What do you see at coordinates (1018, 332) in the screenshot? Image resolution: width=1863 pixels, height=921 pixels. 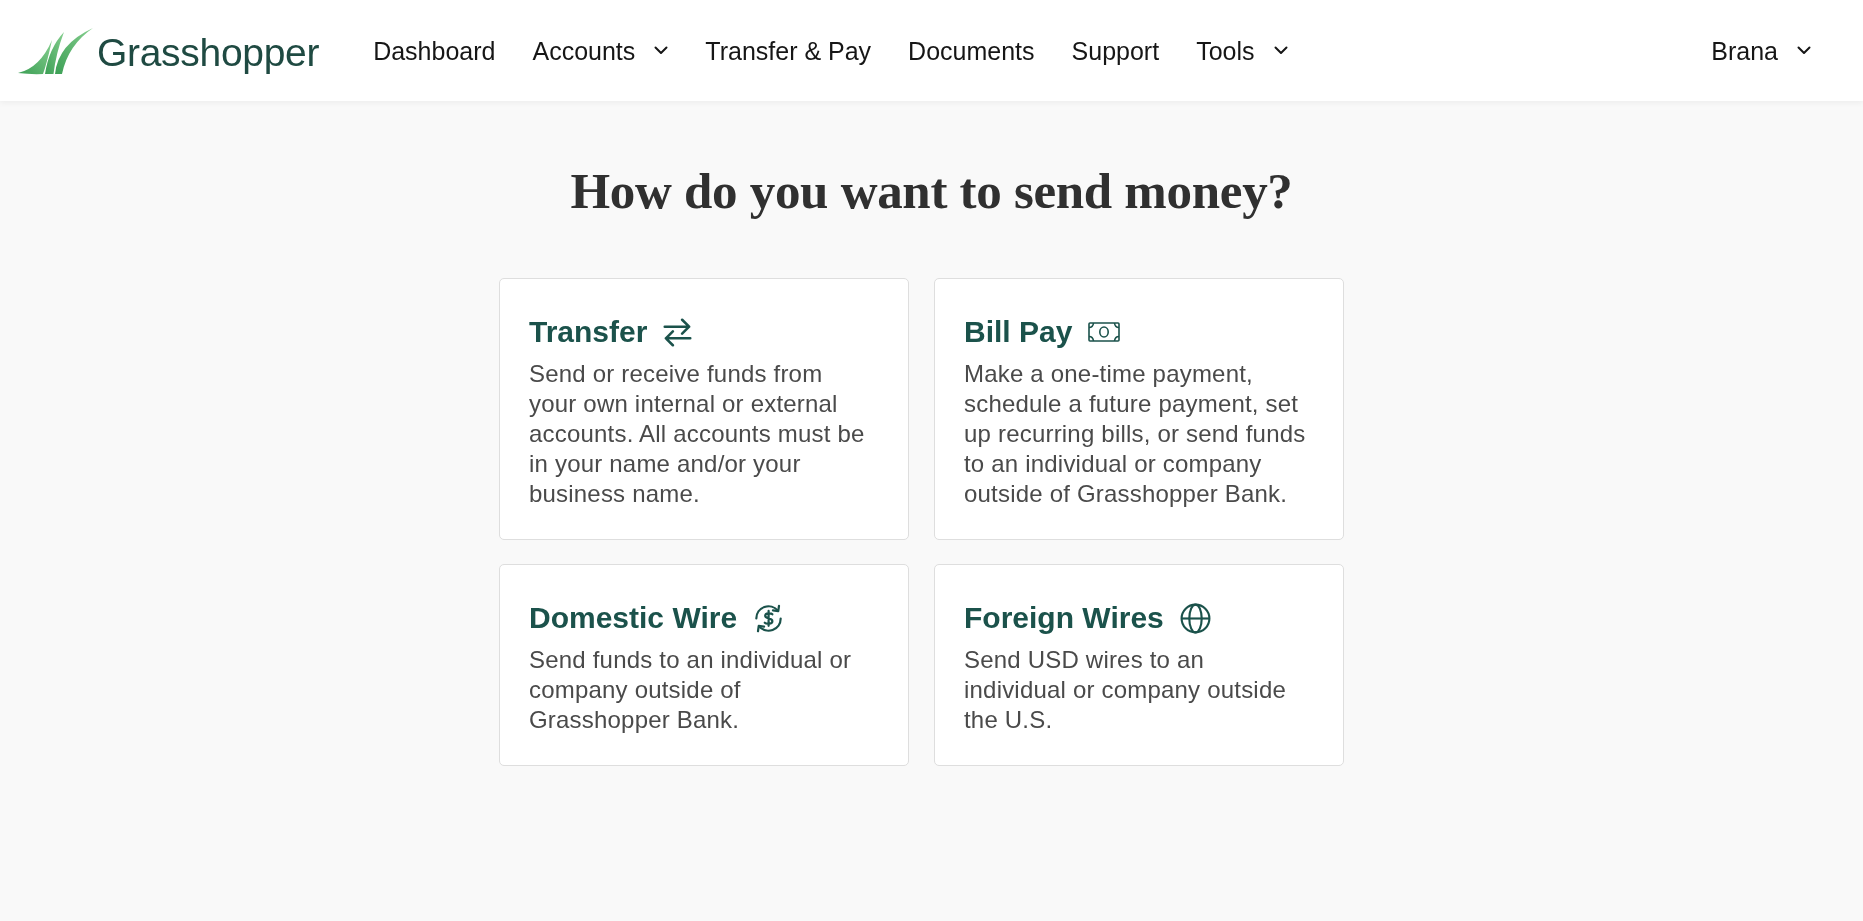 I see `card-title: Bill Pay` at bounding box center [1018, 332].